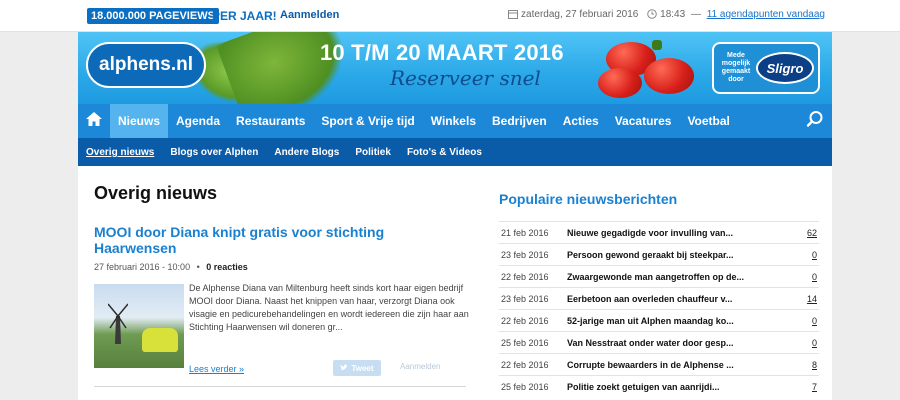  What do you see at coordinates (270, 121) in the screenshot?
I see `nav-item-restaurants: Restaurants` at bounding box center [270, 121].